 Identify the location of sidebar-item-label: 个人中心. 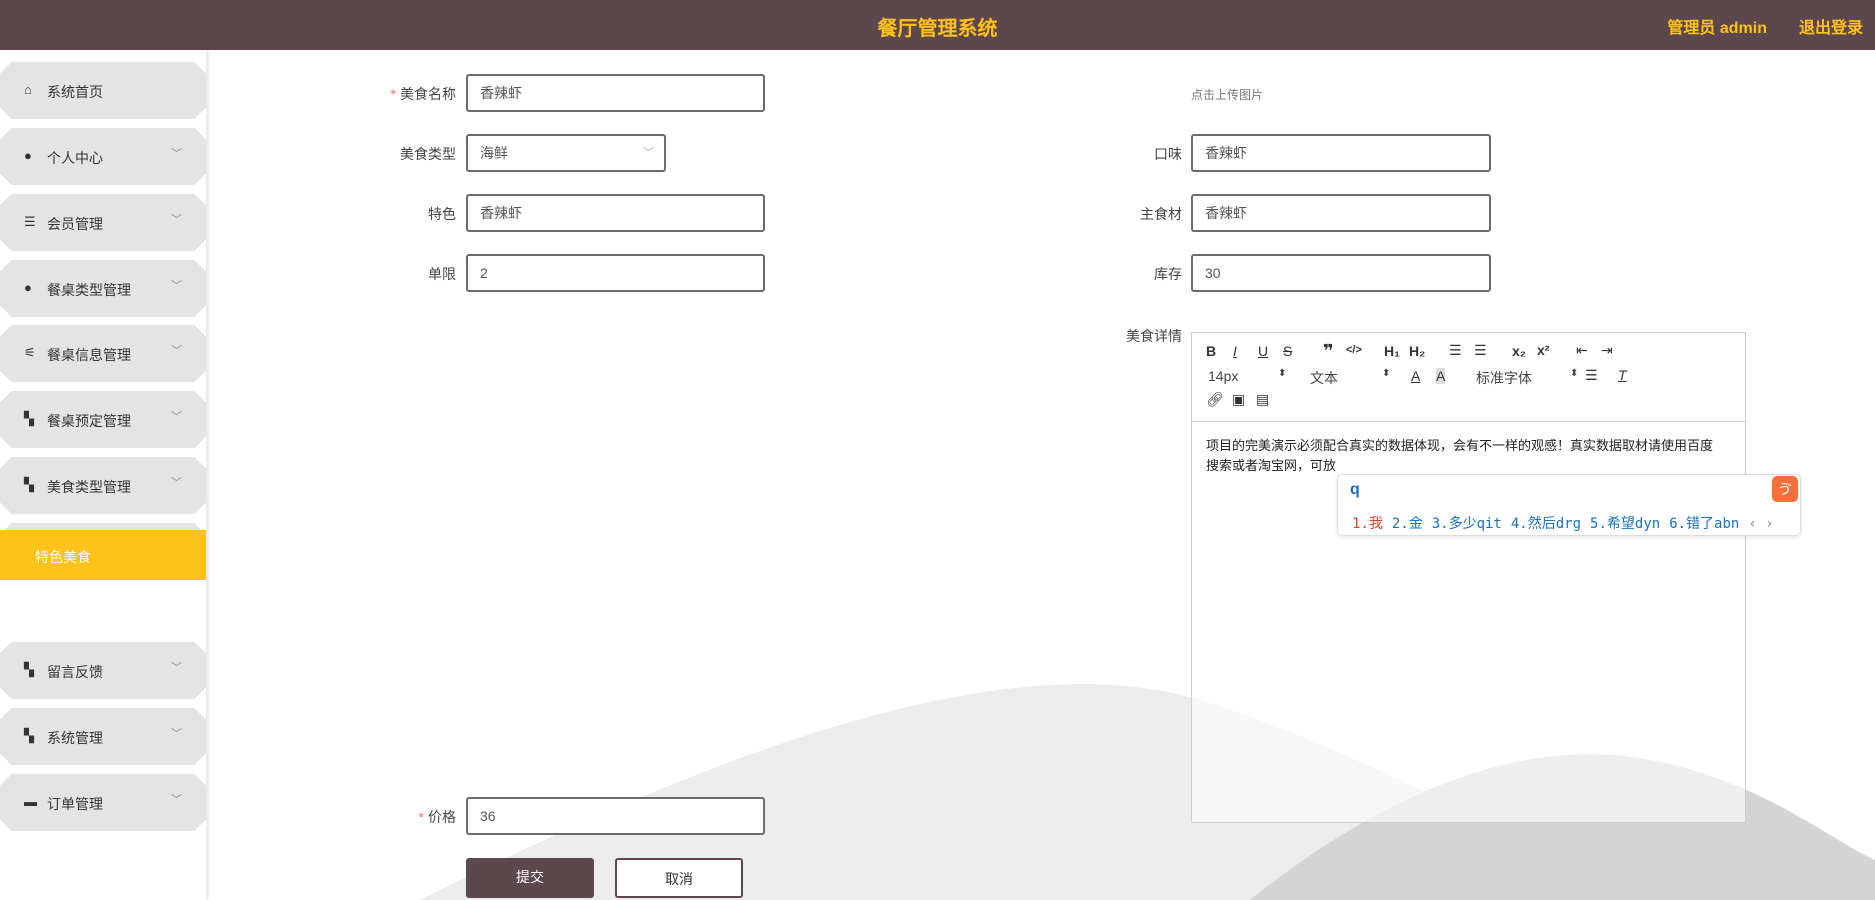
(75, 158).